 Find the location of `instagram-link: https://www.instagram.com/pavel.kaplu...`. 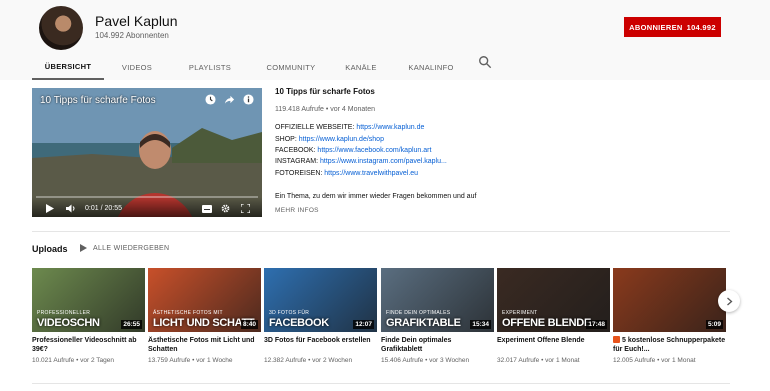

instagram-link: https://www.instagram.com/pavel.kaplu... is located at coordinates (383, 161).